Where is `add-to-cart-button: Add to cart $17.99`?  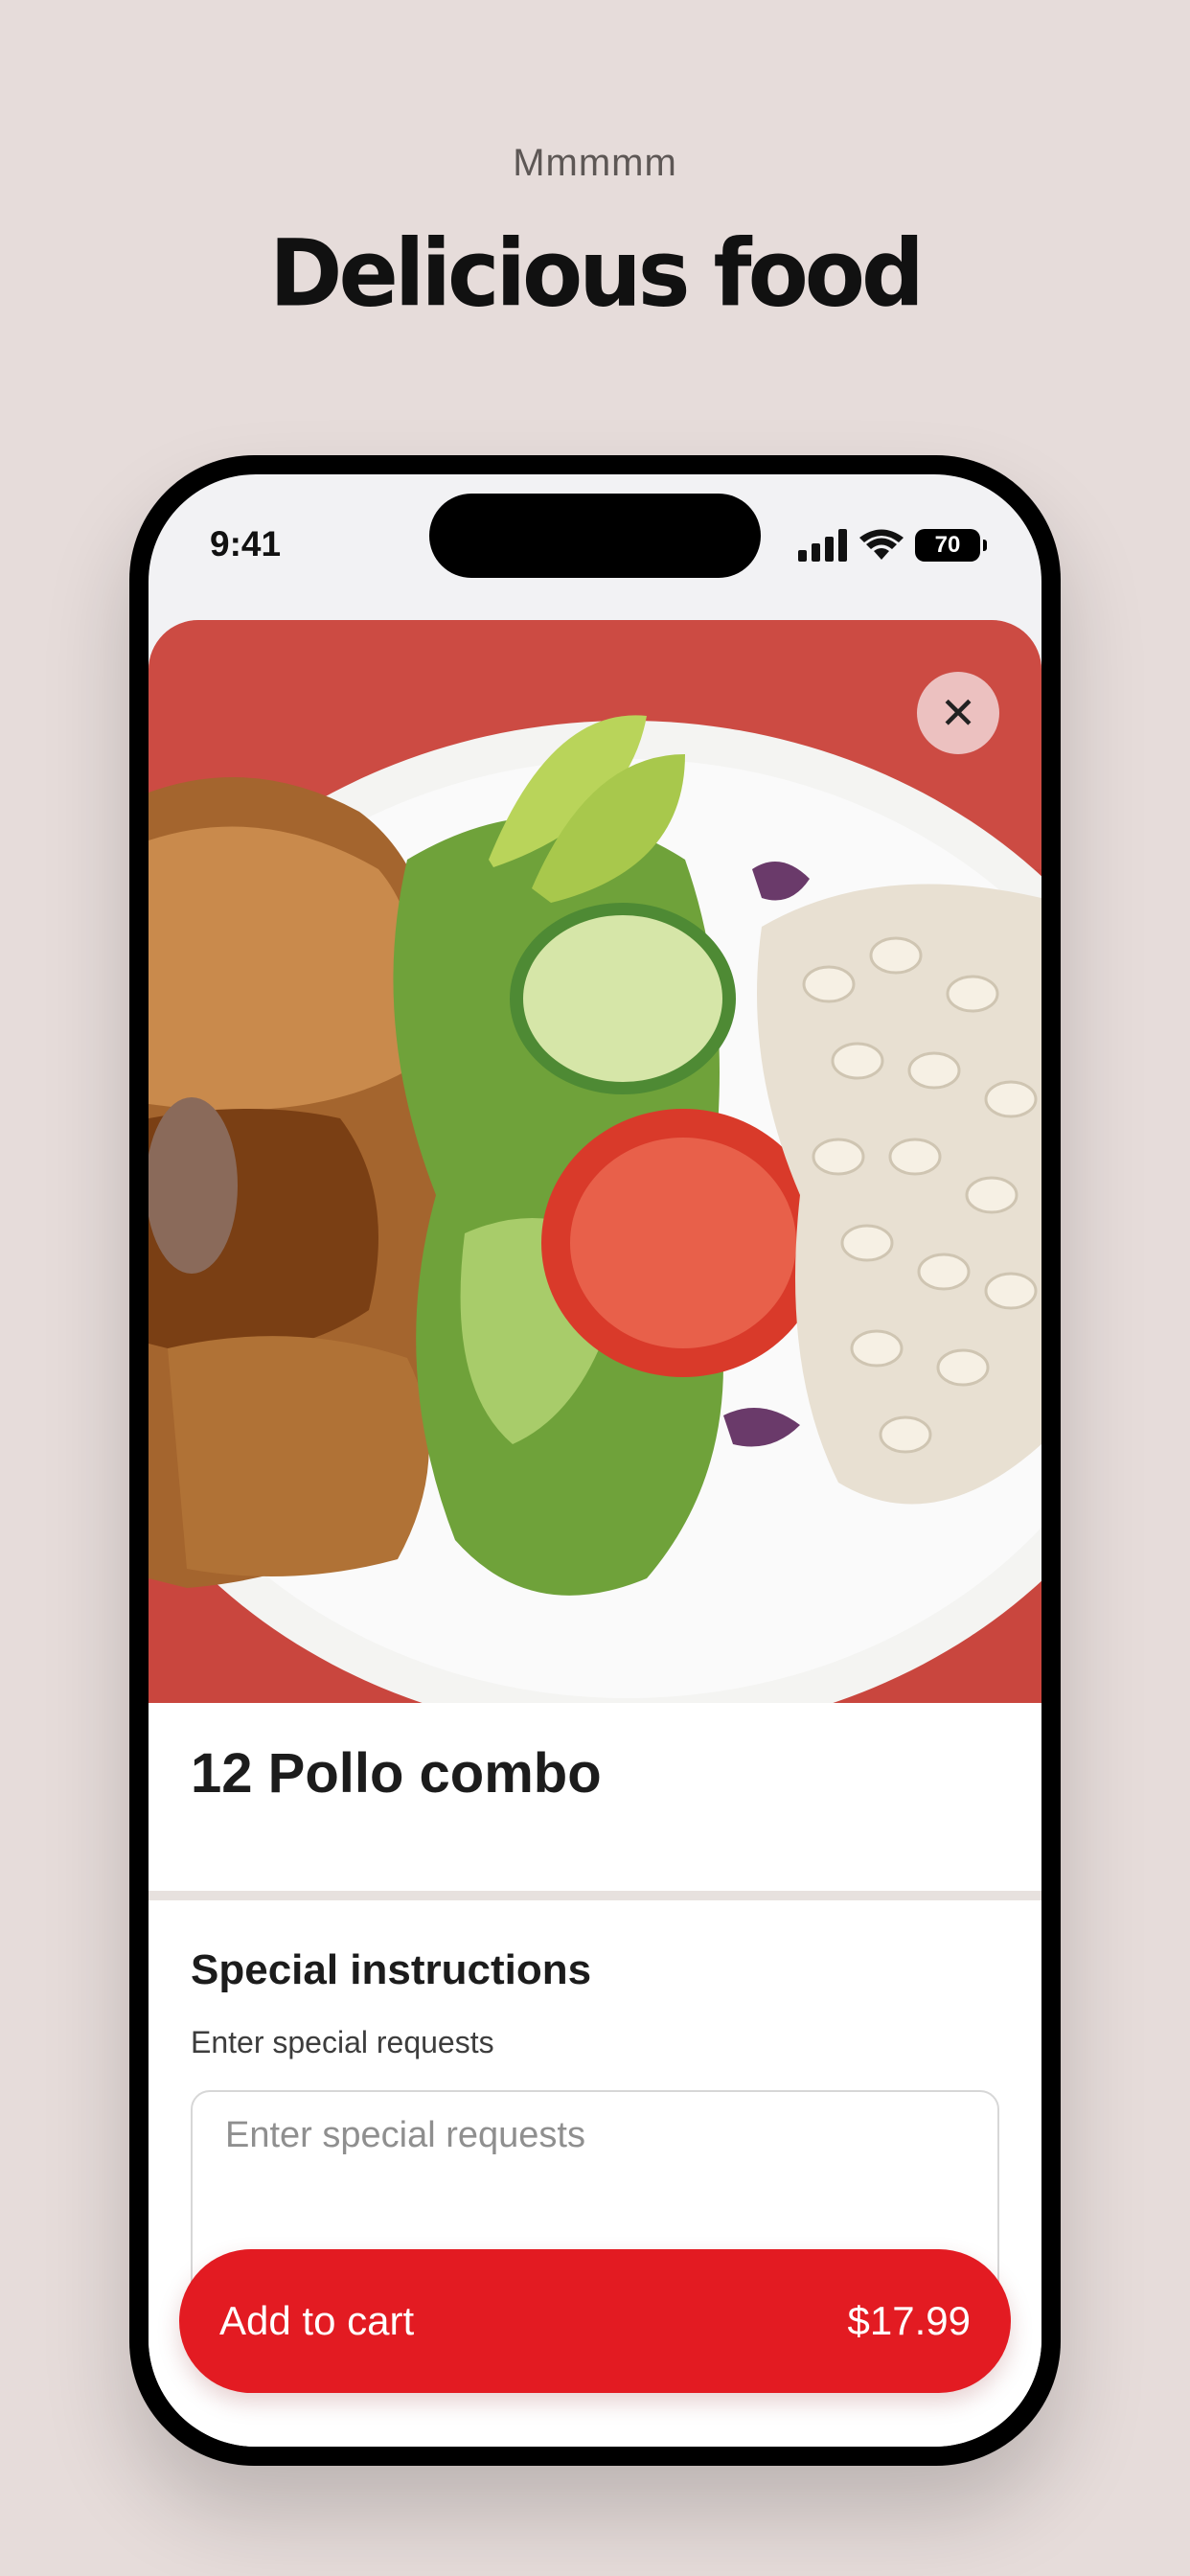
add-to-cart-button: Add to cart $17.99 is located at coordinates (595, 2321).